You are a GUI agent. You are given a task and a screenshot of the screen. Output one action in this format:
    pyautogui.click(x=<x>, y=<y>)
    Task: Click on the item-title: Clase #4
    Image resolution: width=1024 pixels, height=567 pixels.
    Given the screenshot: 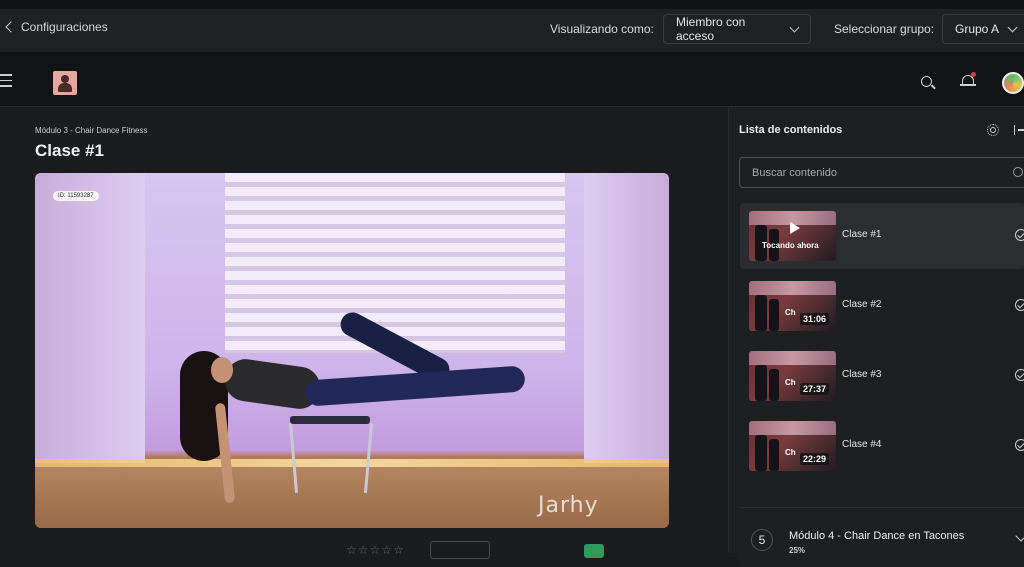 What is the action you would take?
    pyautogui.click(x=862, y=444)
    